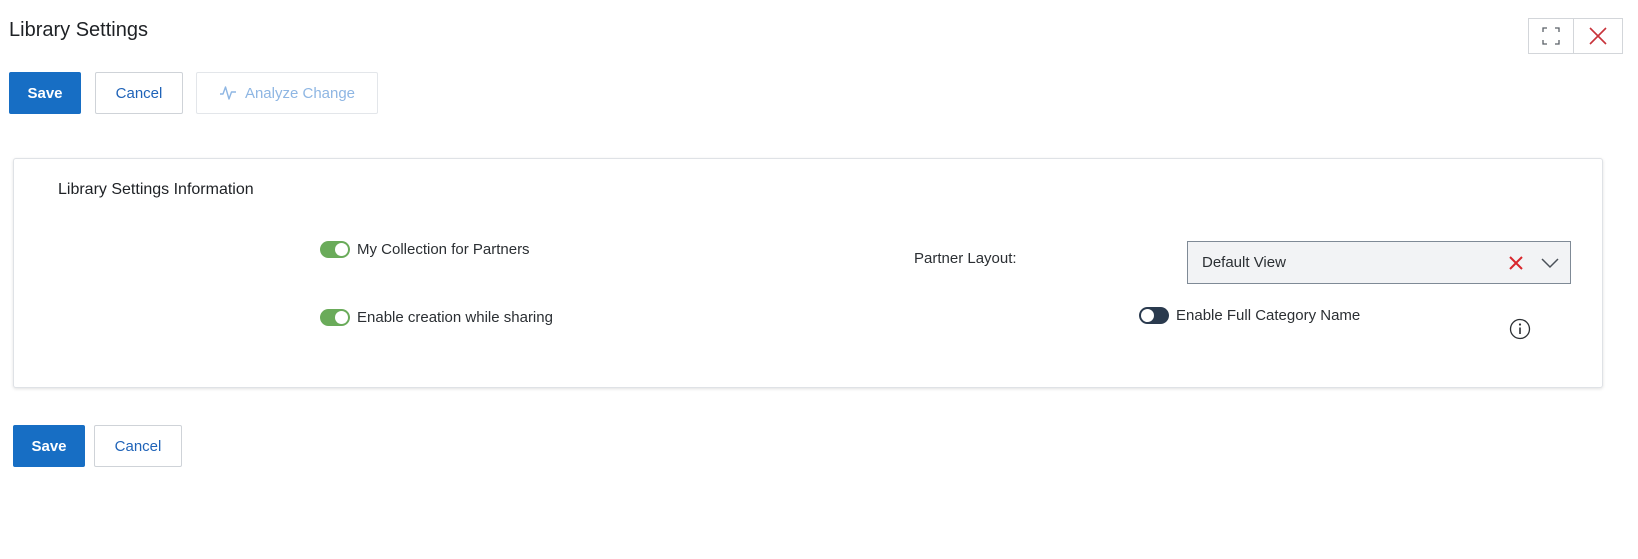  I want to click on close-button, so click(1598, 36).